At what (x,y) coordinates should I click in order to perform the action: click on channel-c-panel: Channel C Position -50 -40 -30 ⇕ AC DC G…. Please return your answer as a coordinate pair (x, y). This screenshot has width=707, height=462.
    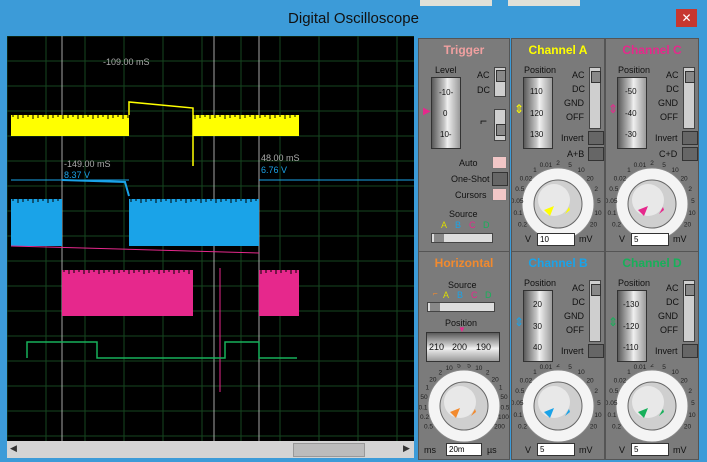
    Looking at the image, I should click on (652, 146).